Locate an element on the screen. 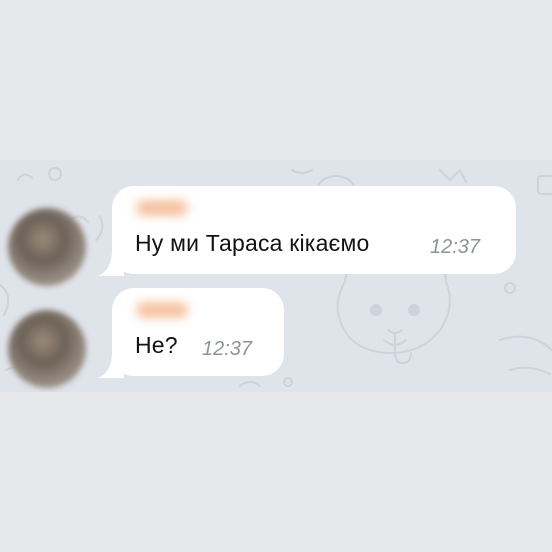  message-bubble: Не? 12:37 is located at coordinates (198, 332).